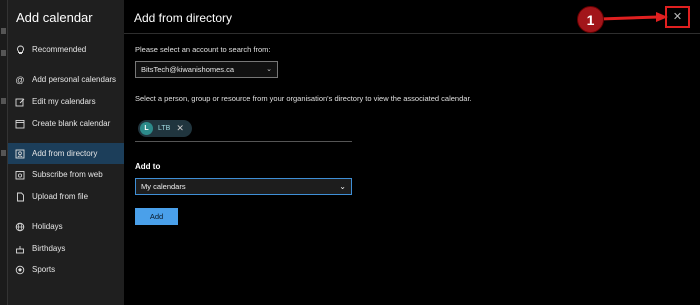  I want to click on step-number-badge: 1, so click(590, 19).